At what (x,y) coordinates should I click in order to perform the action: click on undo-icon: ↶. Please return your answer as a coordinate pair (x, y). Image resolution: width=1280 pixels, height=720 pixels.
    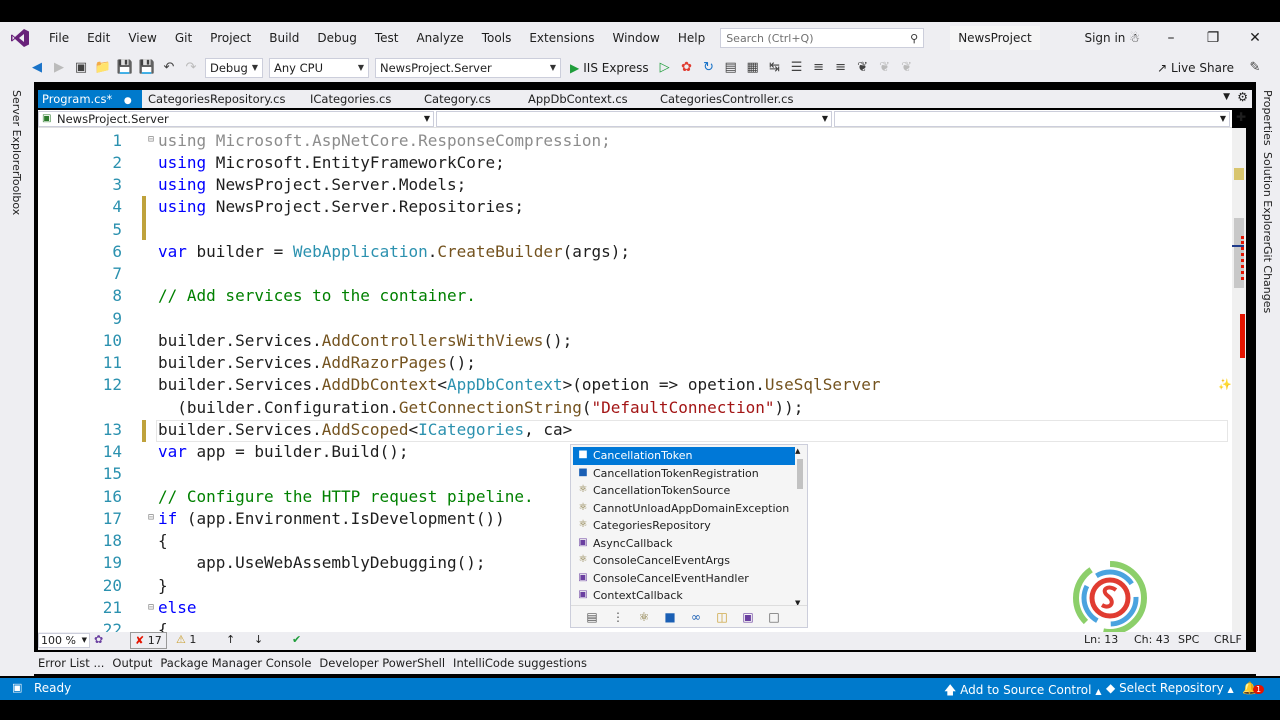
    Looking at the image, I should click on (169, 68).